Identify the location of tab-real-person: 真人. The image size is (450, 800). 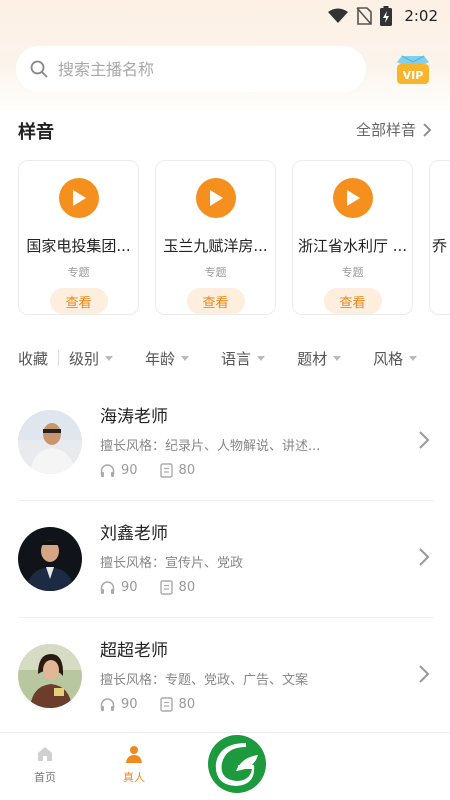
(134, 765).